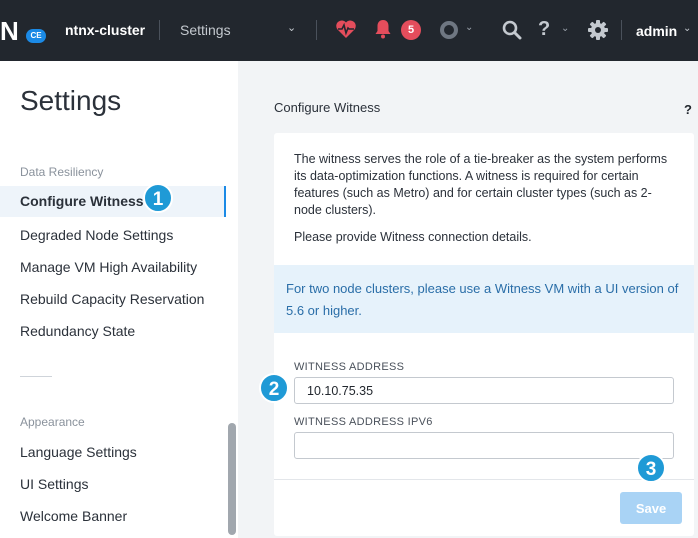 This screenshot has height=538, width=698. Describe the element at coordinates (363, 422) in the screenshot. I see `witness-address-ipv6-label: WITNESS ADDRESS IPV6` at that location.